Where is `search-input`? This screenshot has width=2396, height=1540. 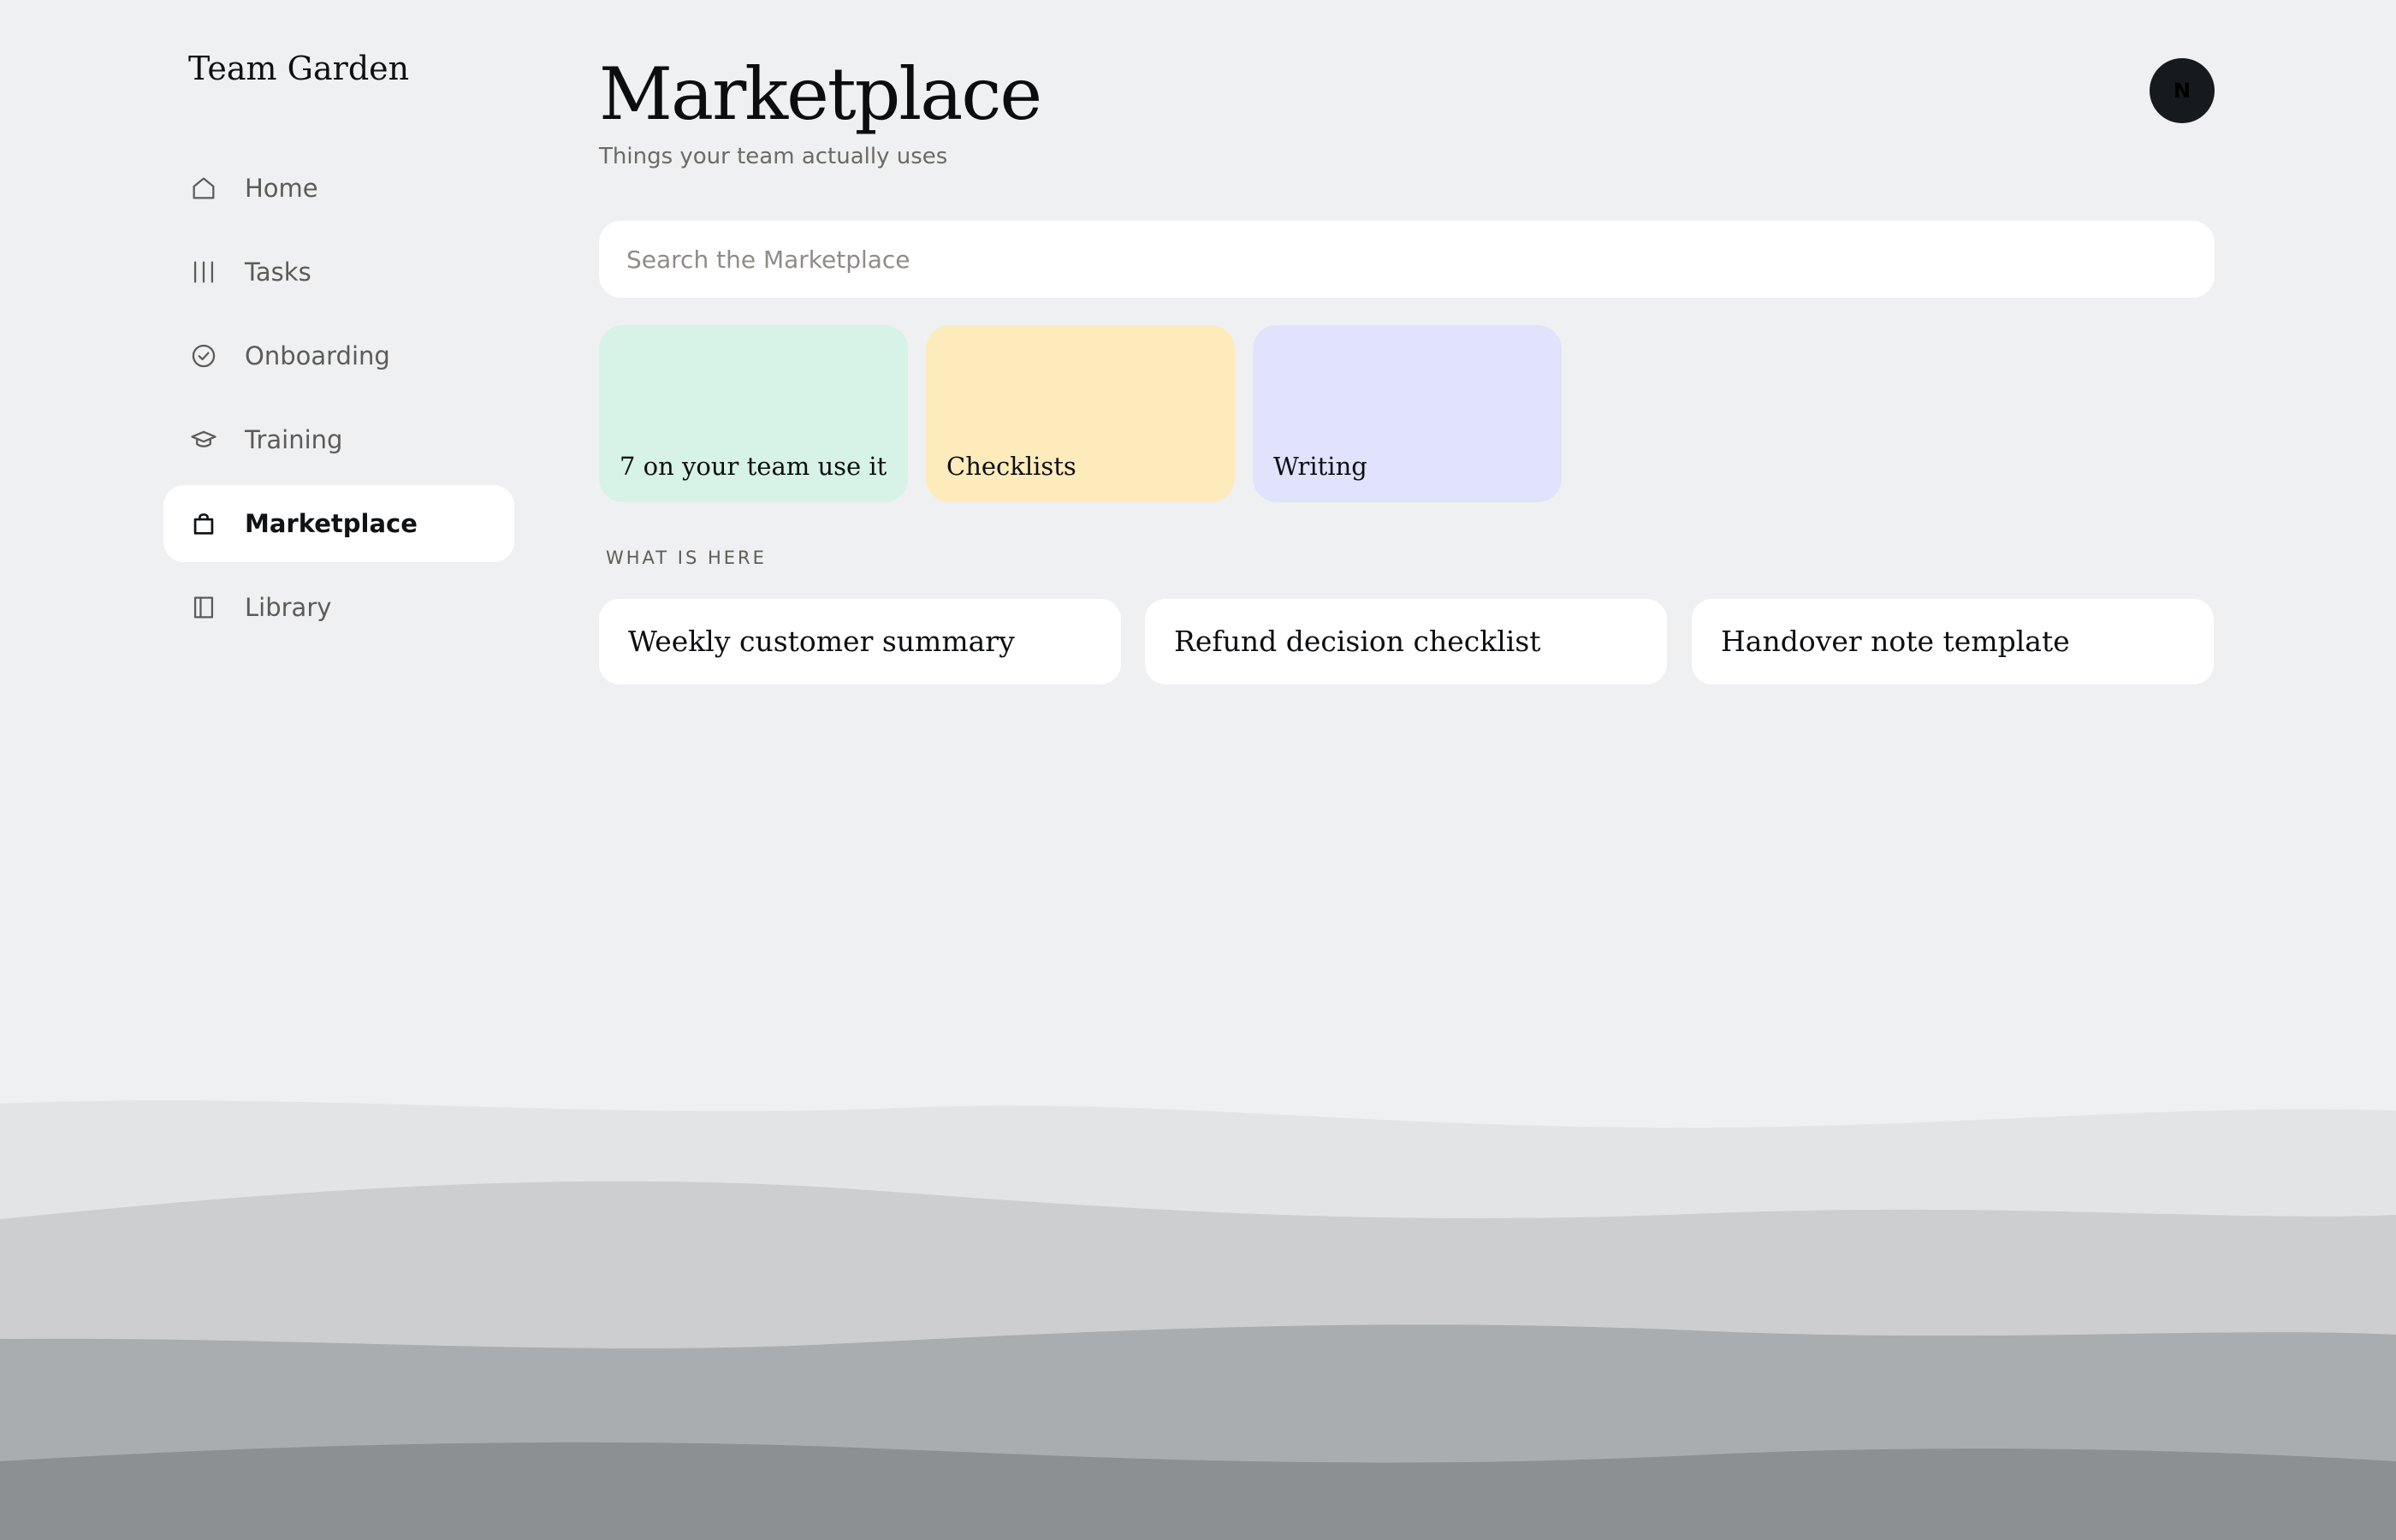 search-input is located at coordinates (1407, 259).